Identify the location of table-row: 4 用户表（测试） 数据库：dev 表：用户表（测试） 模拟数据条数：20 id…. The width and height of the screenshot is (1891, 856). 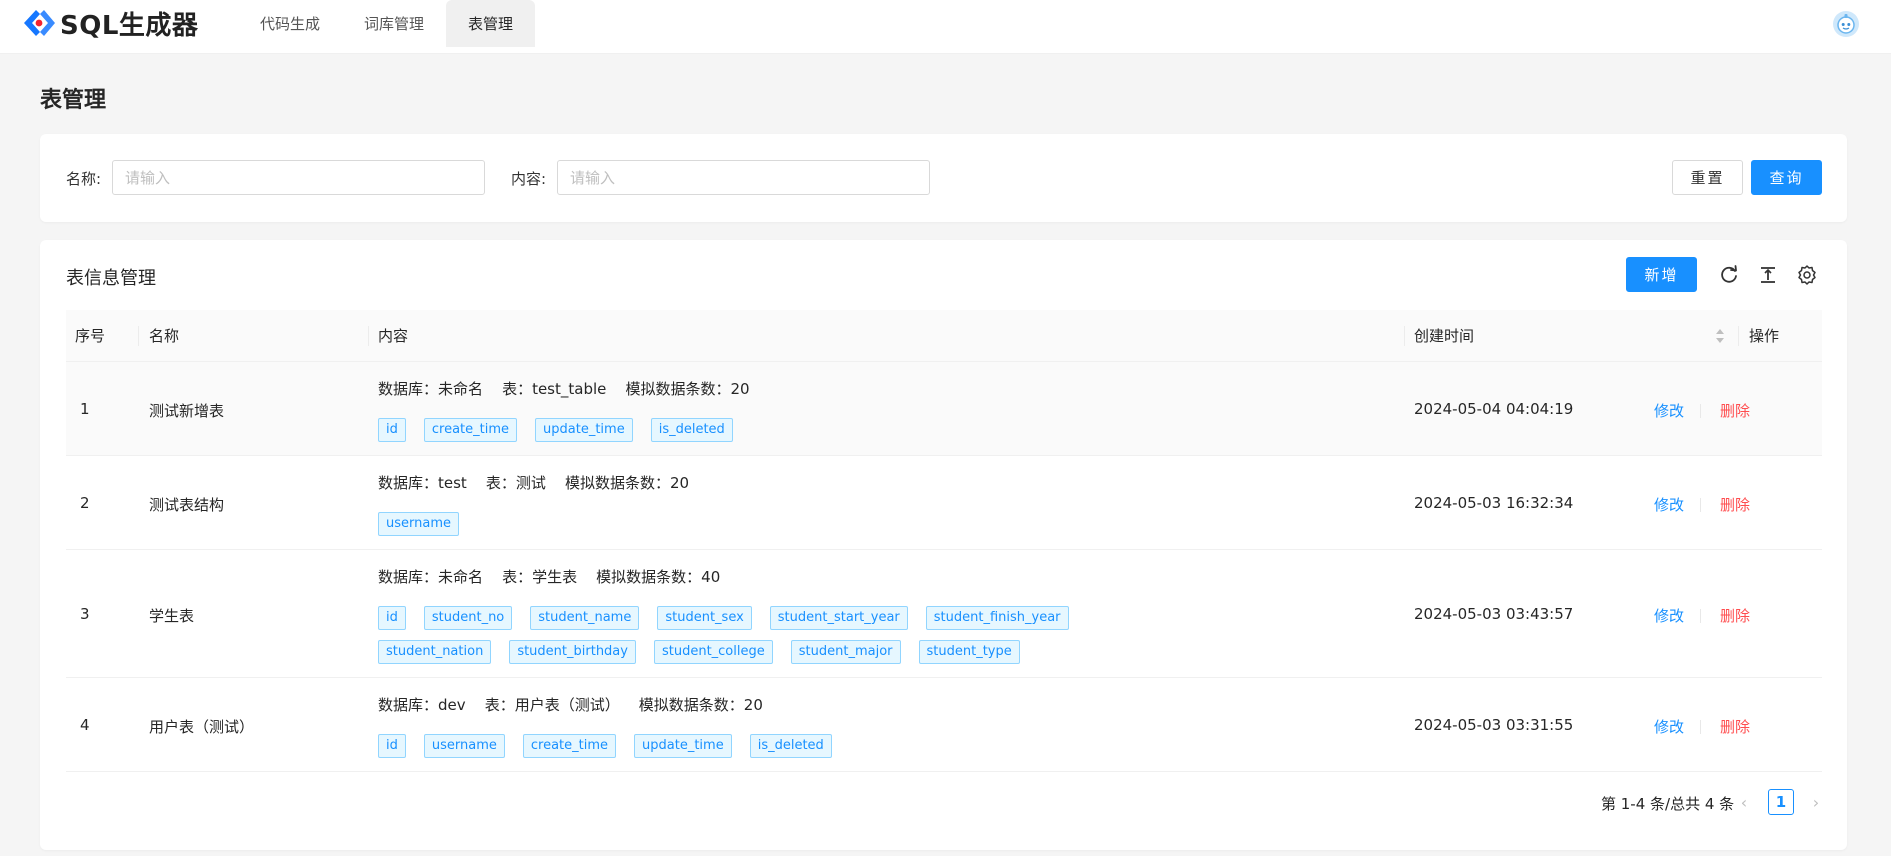
(944, 725).